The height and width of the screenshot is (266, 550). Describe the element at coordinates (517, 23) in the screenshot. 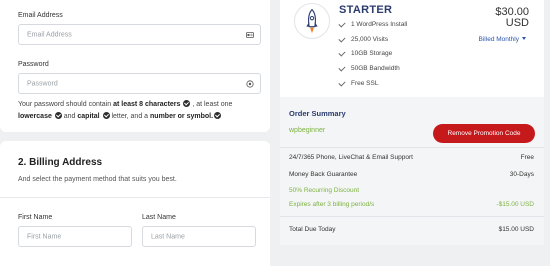

I see `plan-price-currency: USD` at that location.